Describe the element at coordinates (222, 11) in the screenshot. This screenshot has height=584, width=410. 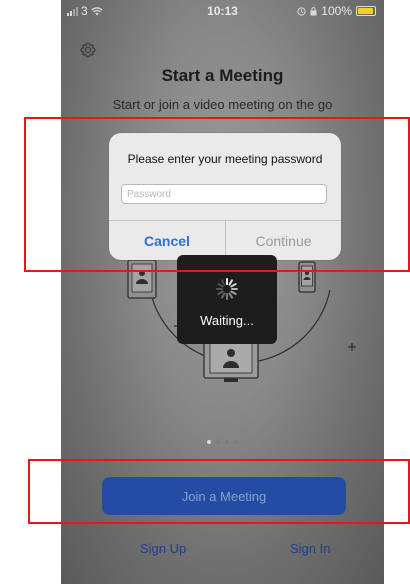
I see `status-bar: 3 10:13 100%` at that location.